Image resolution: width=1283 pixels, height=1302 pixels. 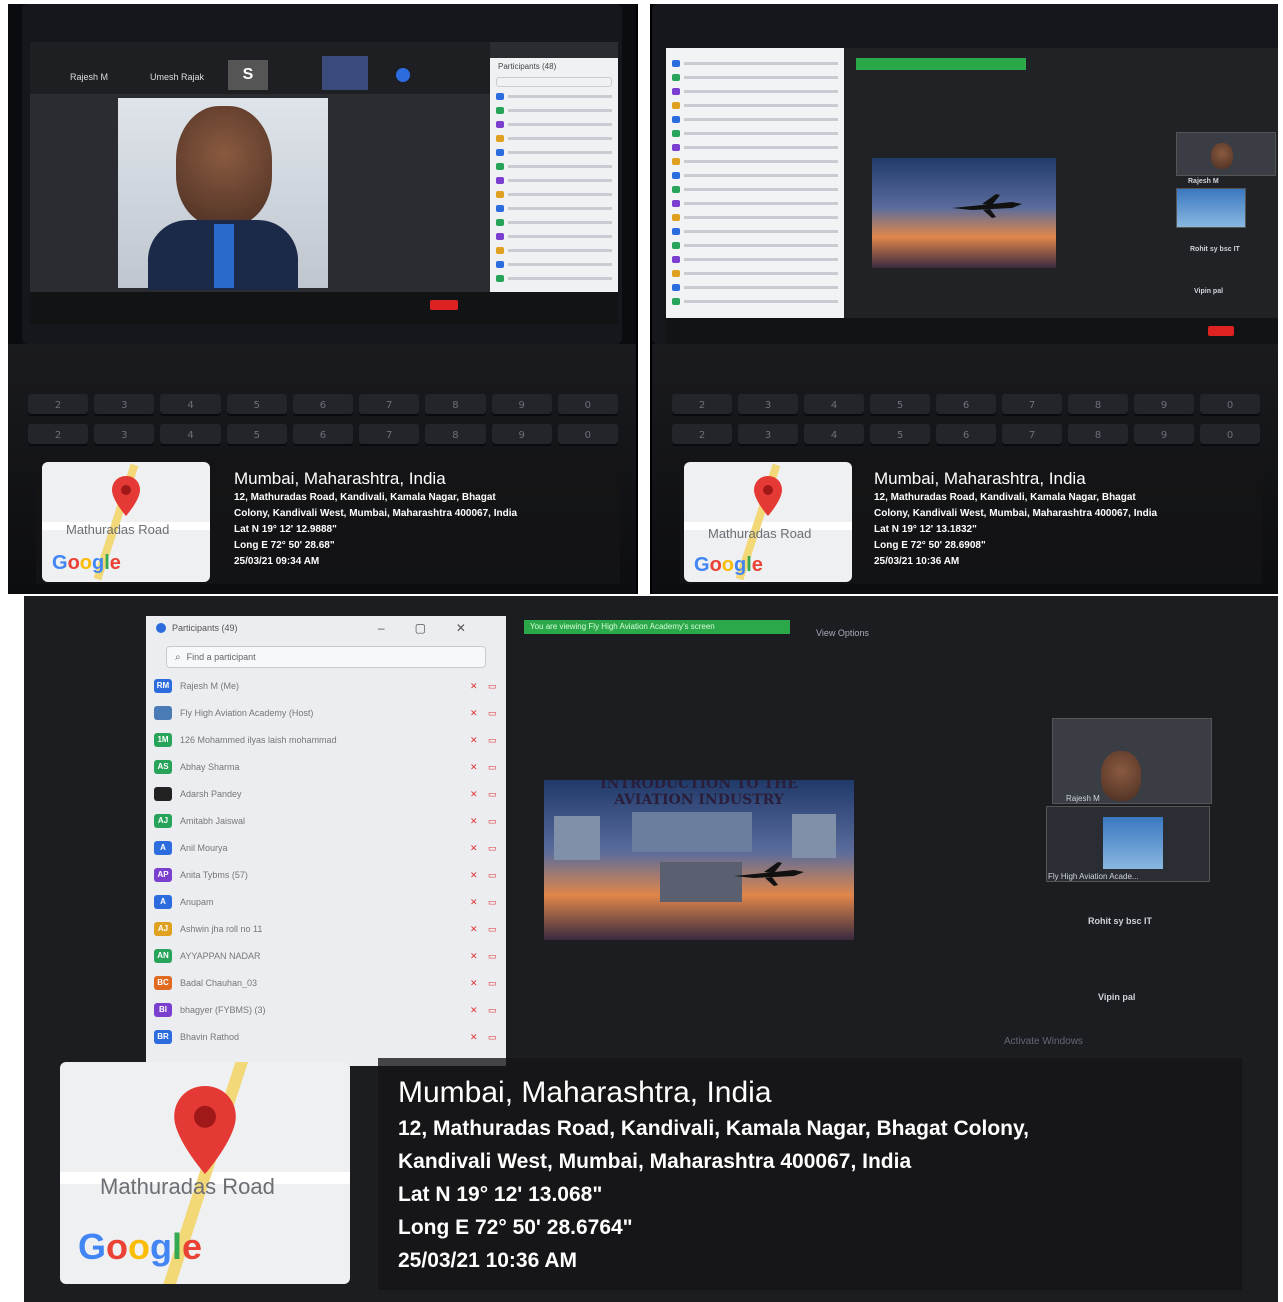 I want to click on map-pin-icon, so click(x=205, y=1130).